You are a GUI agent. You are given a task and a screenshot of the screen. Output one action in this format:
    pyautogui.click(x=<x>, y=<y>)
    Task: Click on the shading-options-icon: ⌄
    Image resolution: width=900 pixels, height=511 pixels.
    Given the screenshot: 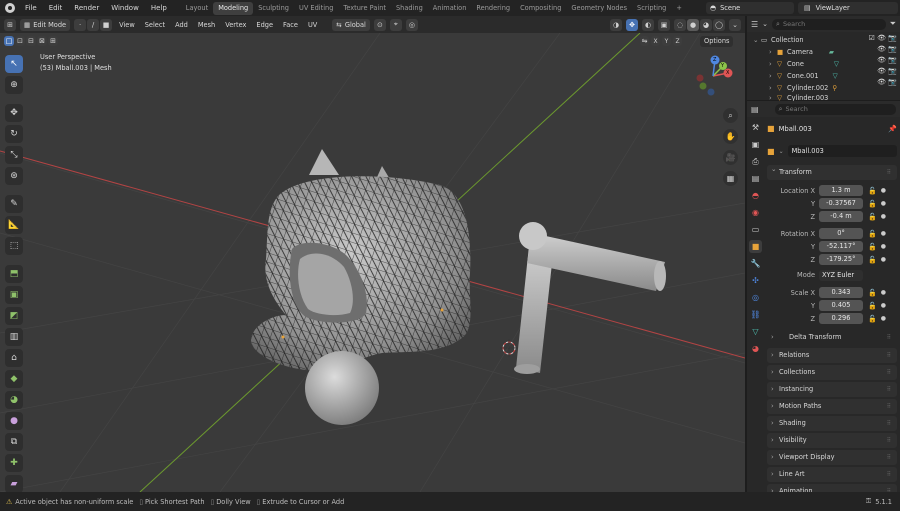 What is the action you would take?
    pyautogui.click(x=735, y=24)
    